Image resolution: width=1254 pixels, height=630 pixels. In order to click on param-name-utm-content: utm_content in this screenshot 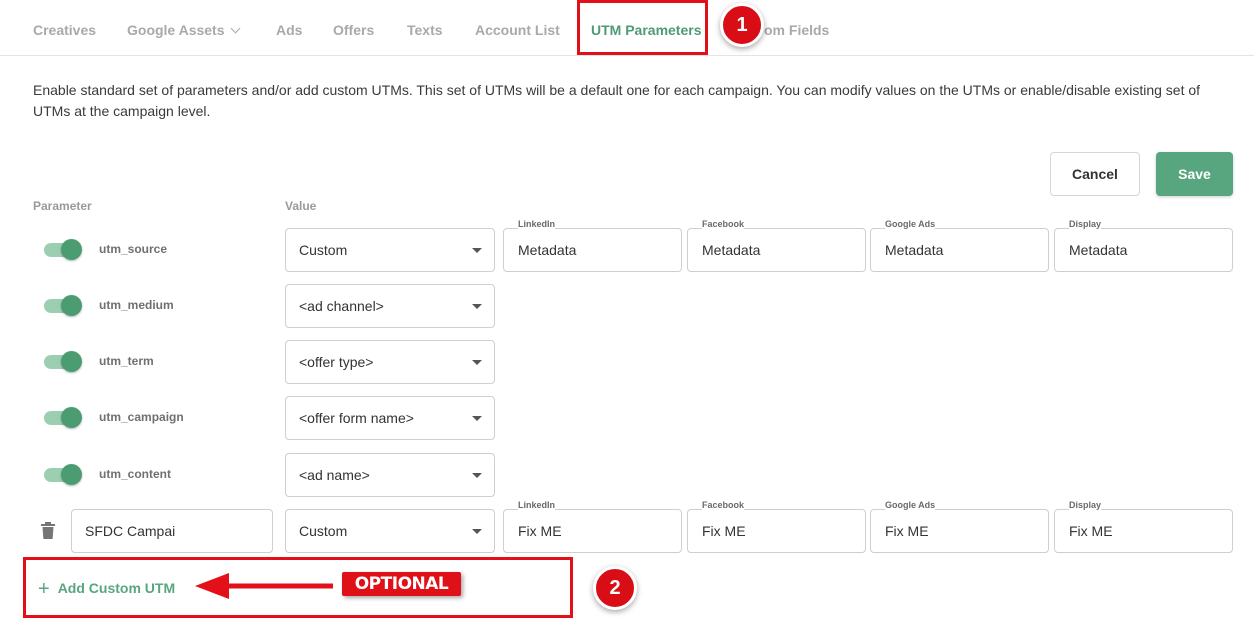, I will do `click(135, 474)`.